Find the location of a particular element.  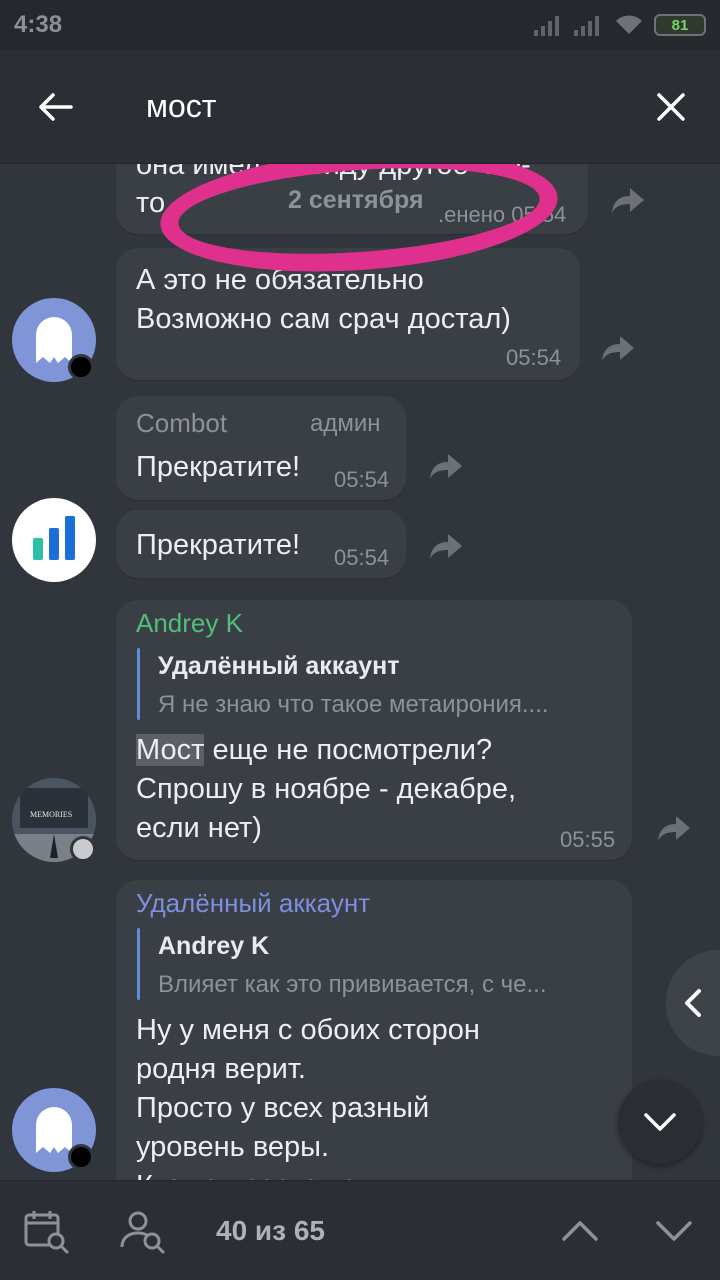

status-time: 4:38 is located at coordinates (38, 24).